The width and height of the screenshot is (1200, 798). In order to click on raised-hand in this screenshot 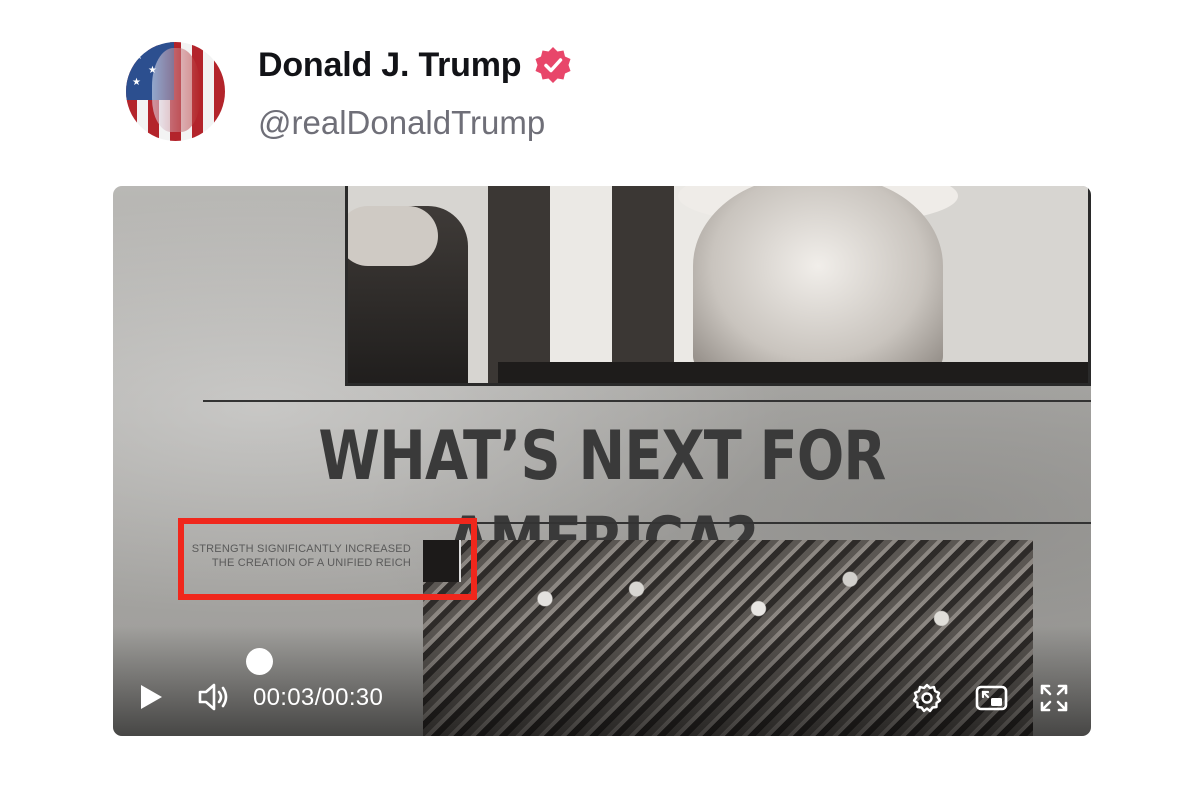, I will do `click(393, 236)`.